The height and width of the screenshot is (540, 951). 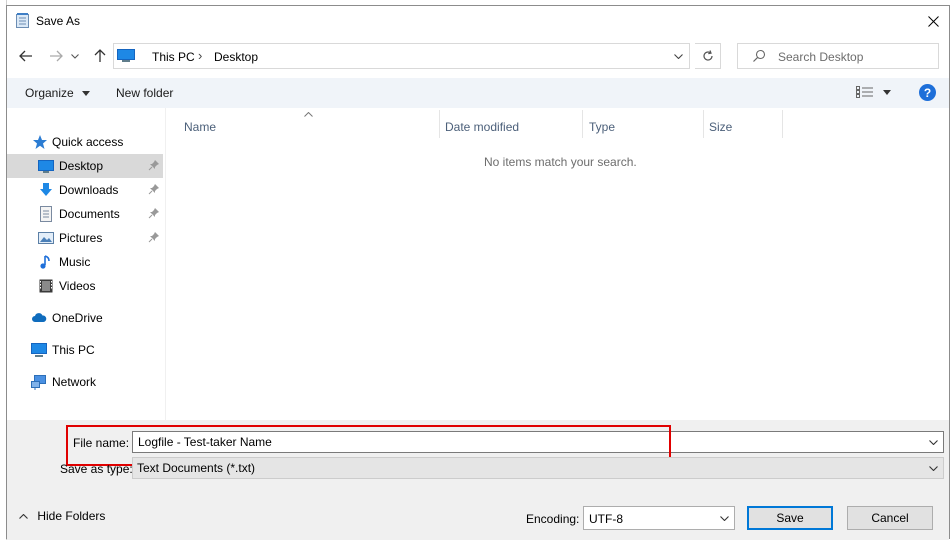 What do you see at coordinates (89, 214) in the screenshot?
I see `sidebar-item-label: Documents` at bounding box center [89, 214].